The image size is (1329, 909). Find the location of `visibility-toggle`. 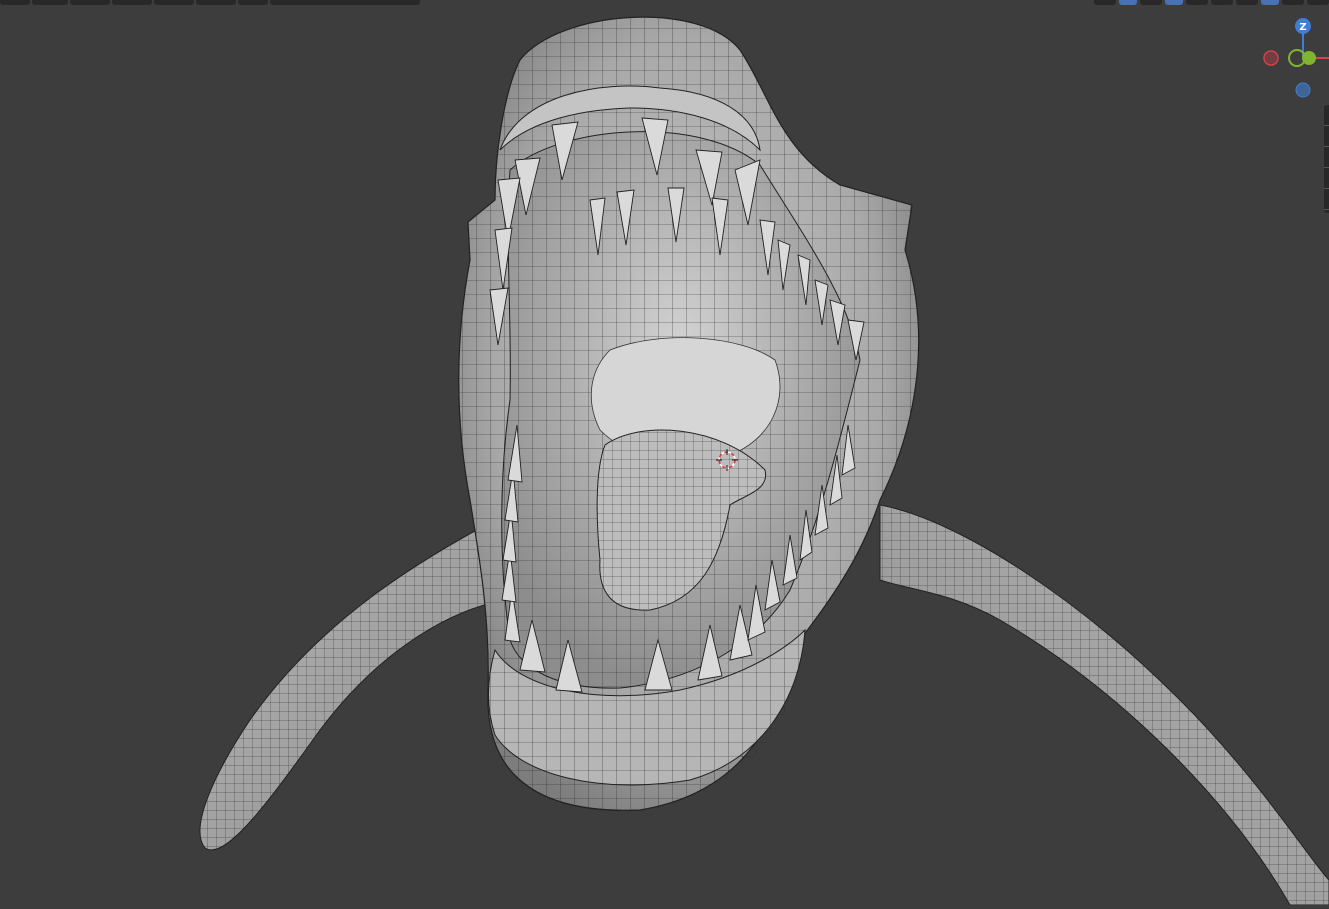

visibility-toggle is located at coordinates (1105, 2).